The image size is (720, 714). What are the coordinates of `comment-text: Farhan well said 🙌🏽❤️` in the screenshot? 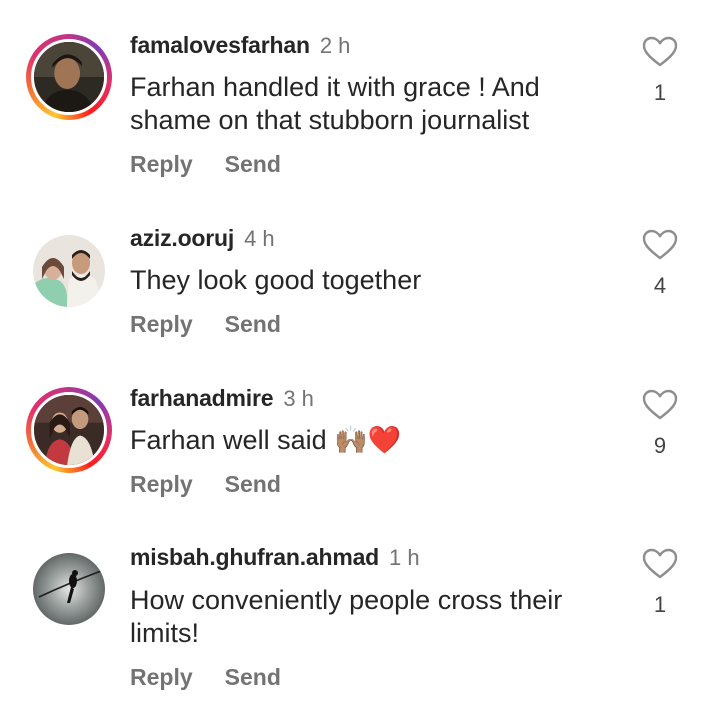 It's located at (266, 440).